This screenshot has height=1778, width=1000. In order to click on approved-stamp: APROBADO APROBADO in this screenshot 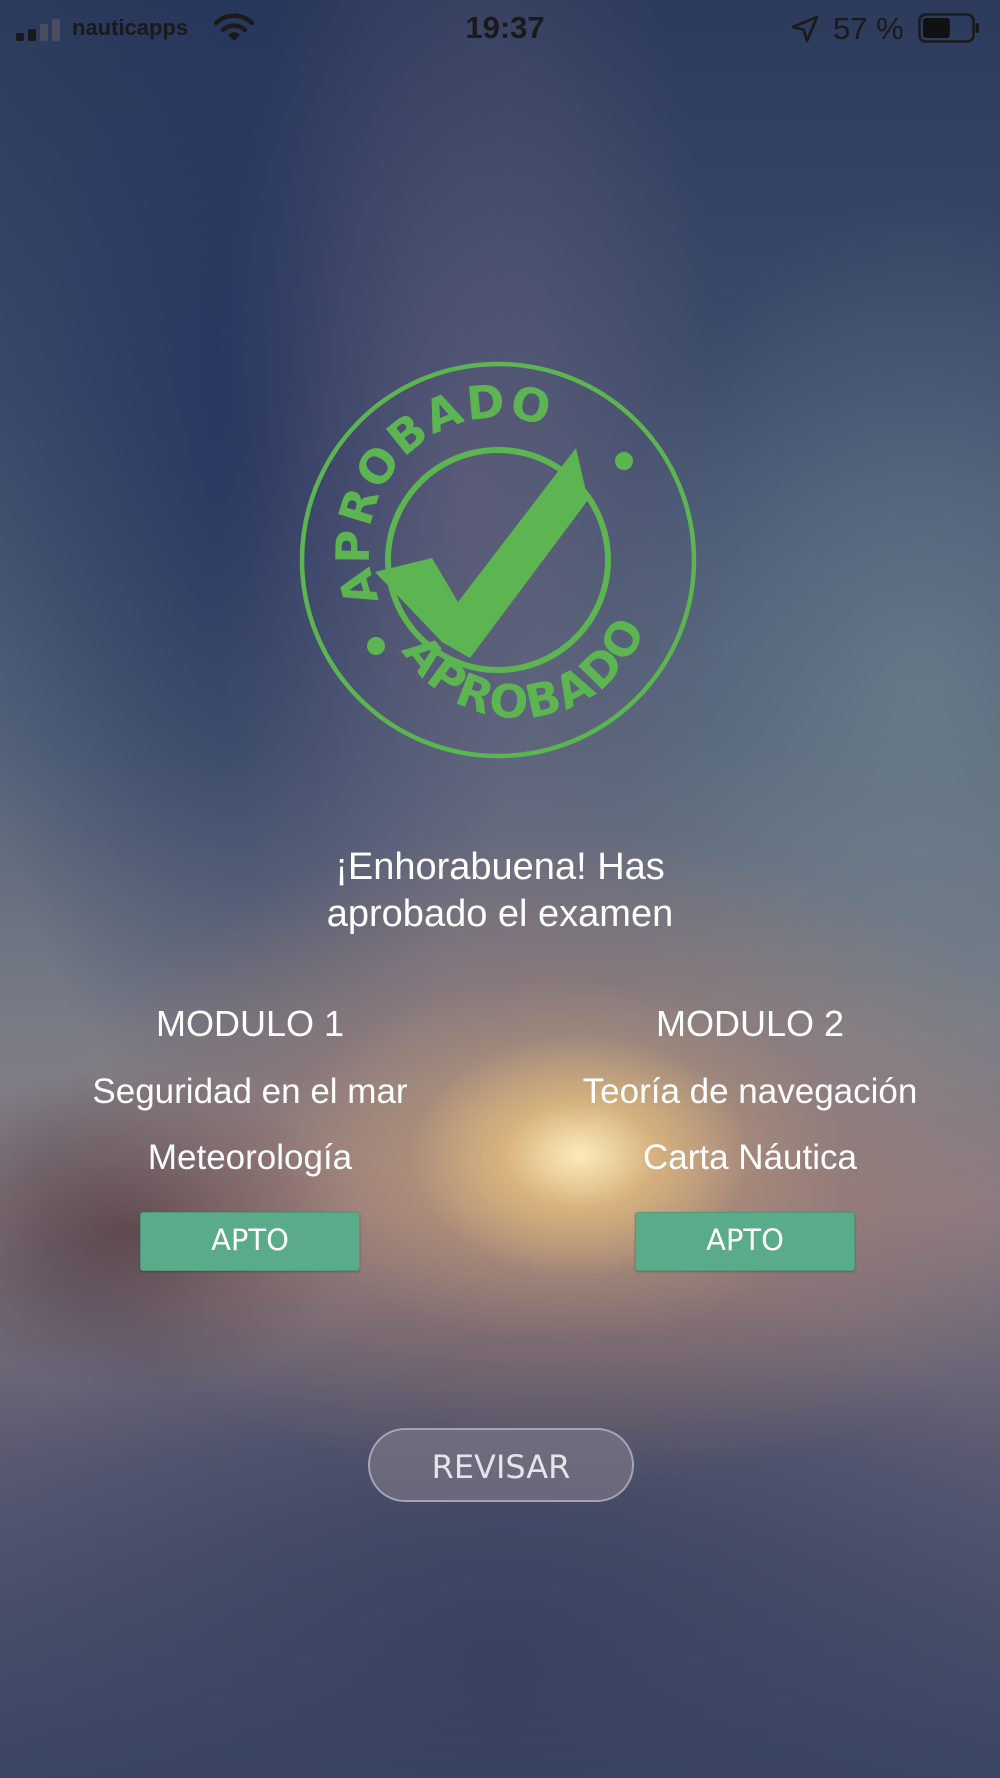, I will do `click(498, 560)`.